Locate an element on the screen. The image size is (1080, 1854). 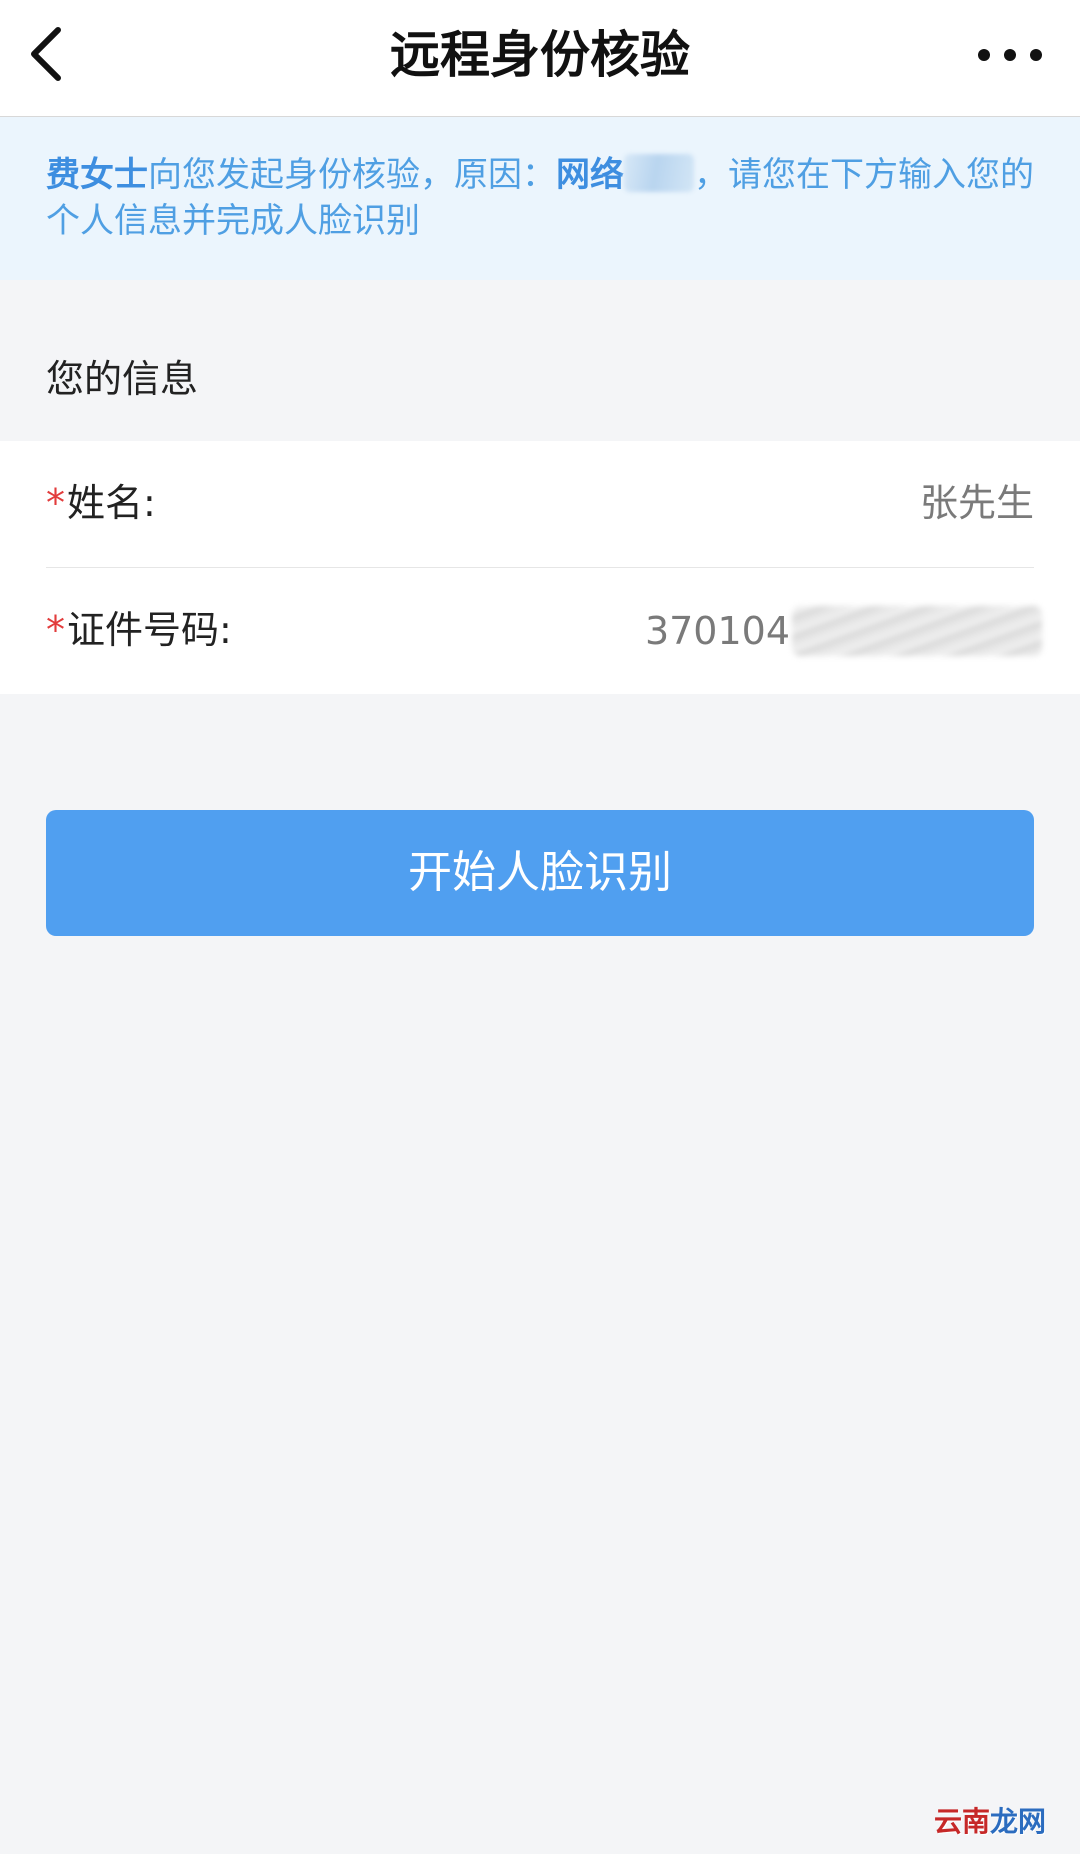
redacted-reason is located at coordinates (659, 173).